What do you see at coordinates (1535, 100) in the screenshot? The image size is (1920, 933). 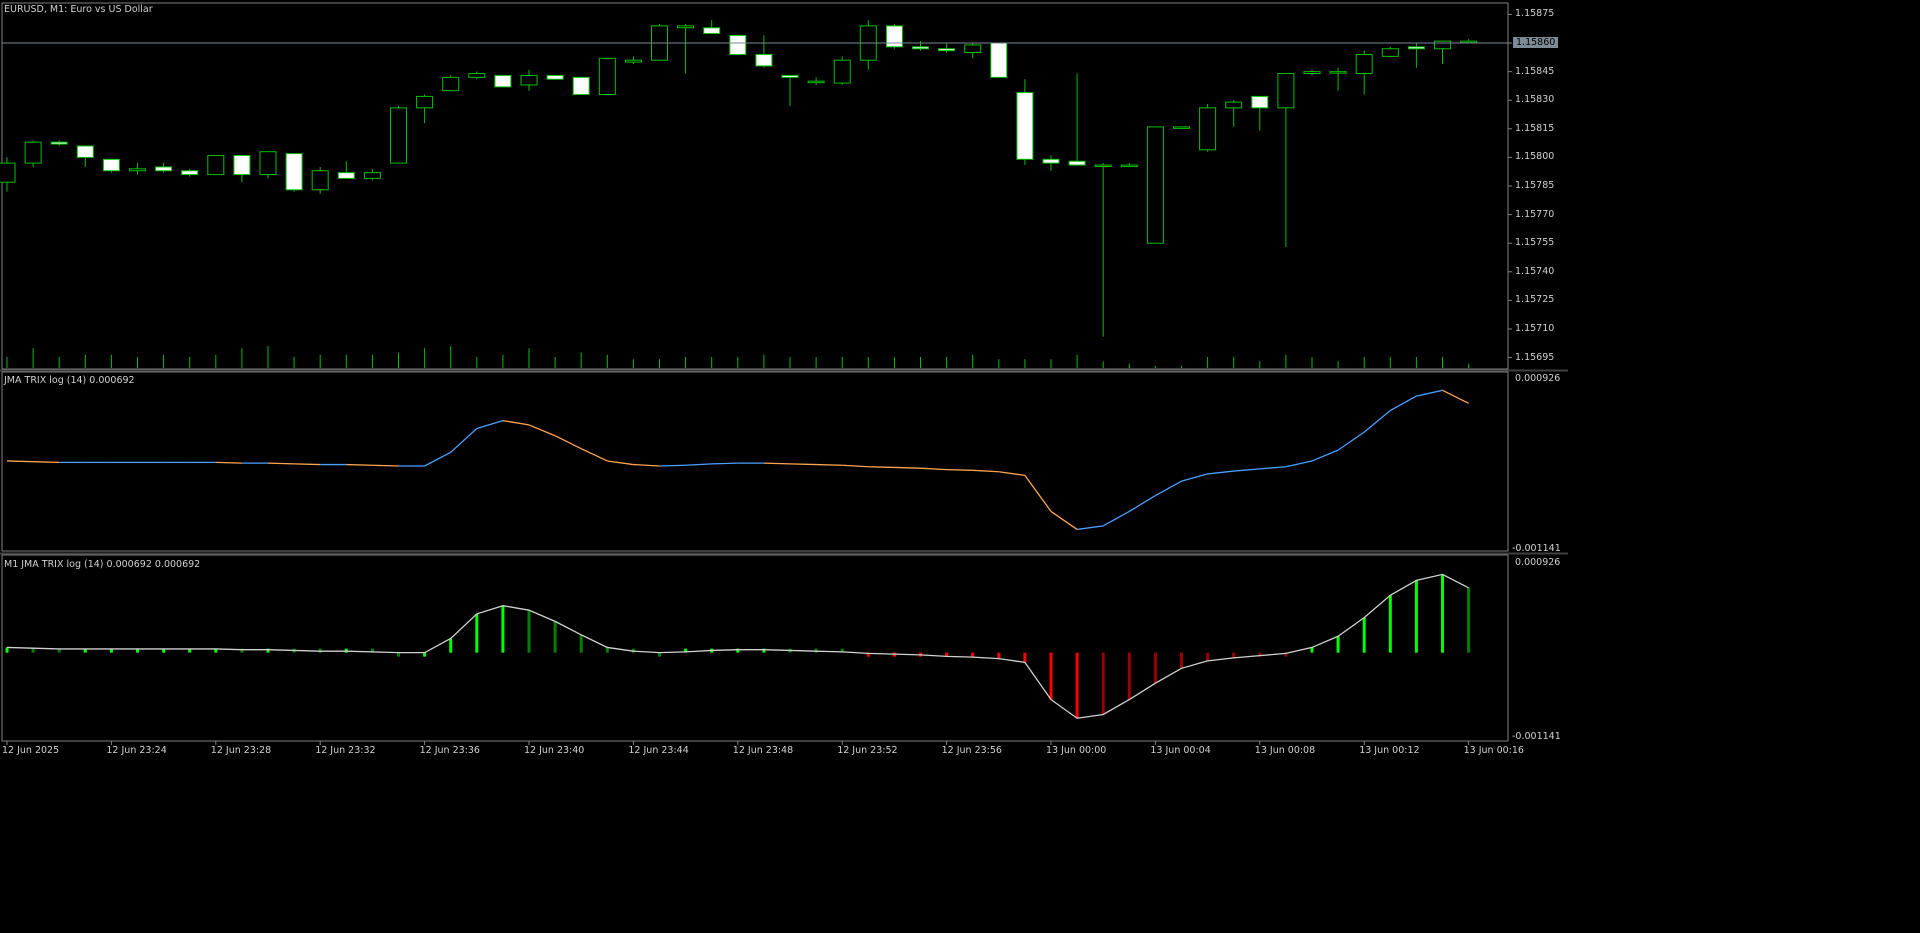 I see `price-tick-label: 1.15830` at bounding box center [1535, 100].